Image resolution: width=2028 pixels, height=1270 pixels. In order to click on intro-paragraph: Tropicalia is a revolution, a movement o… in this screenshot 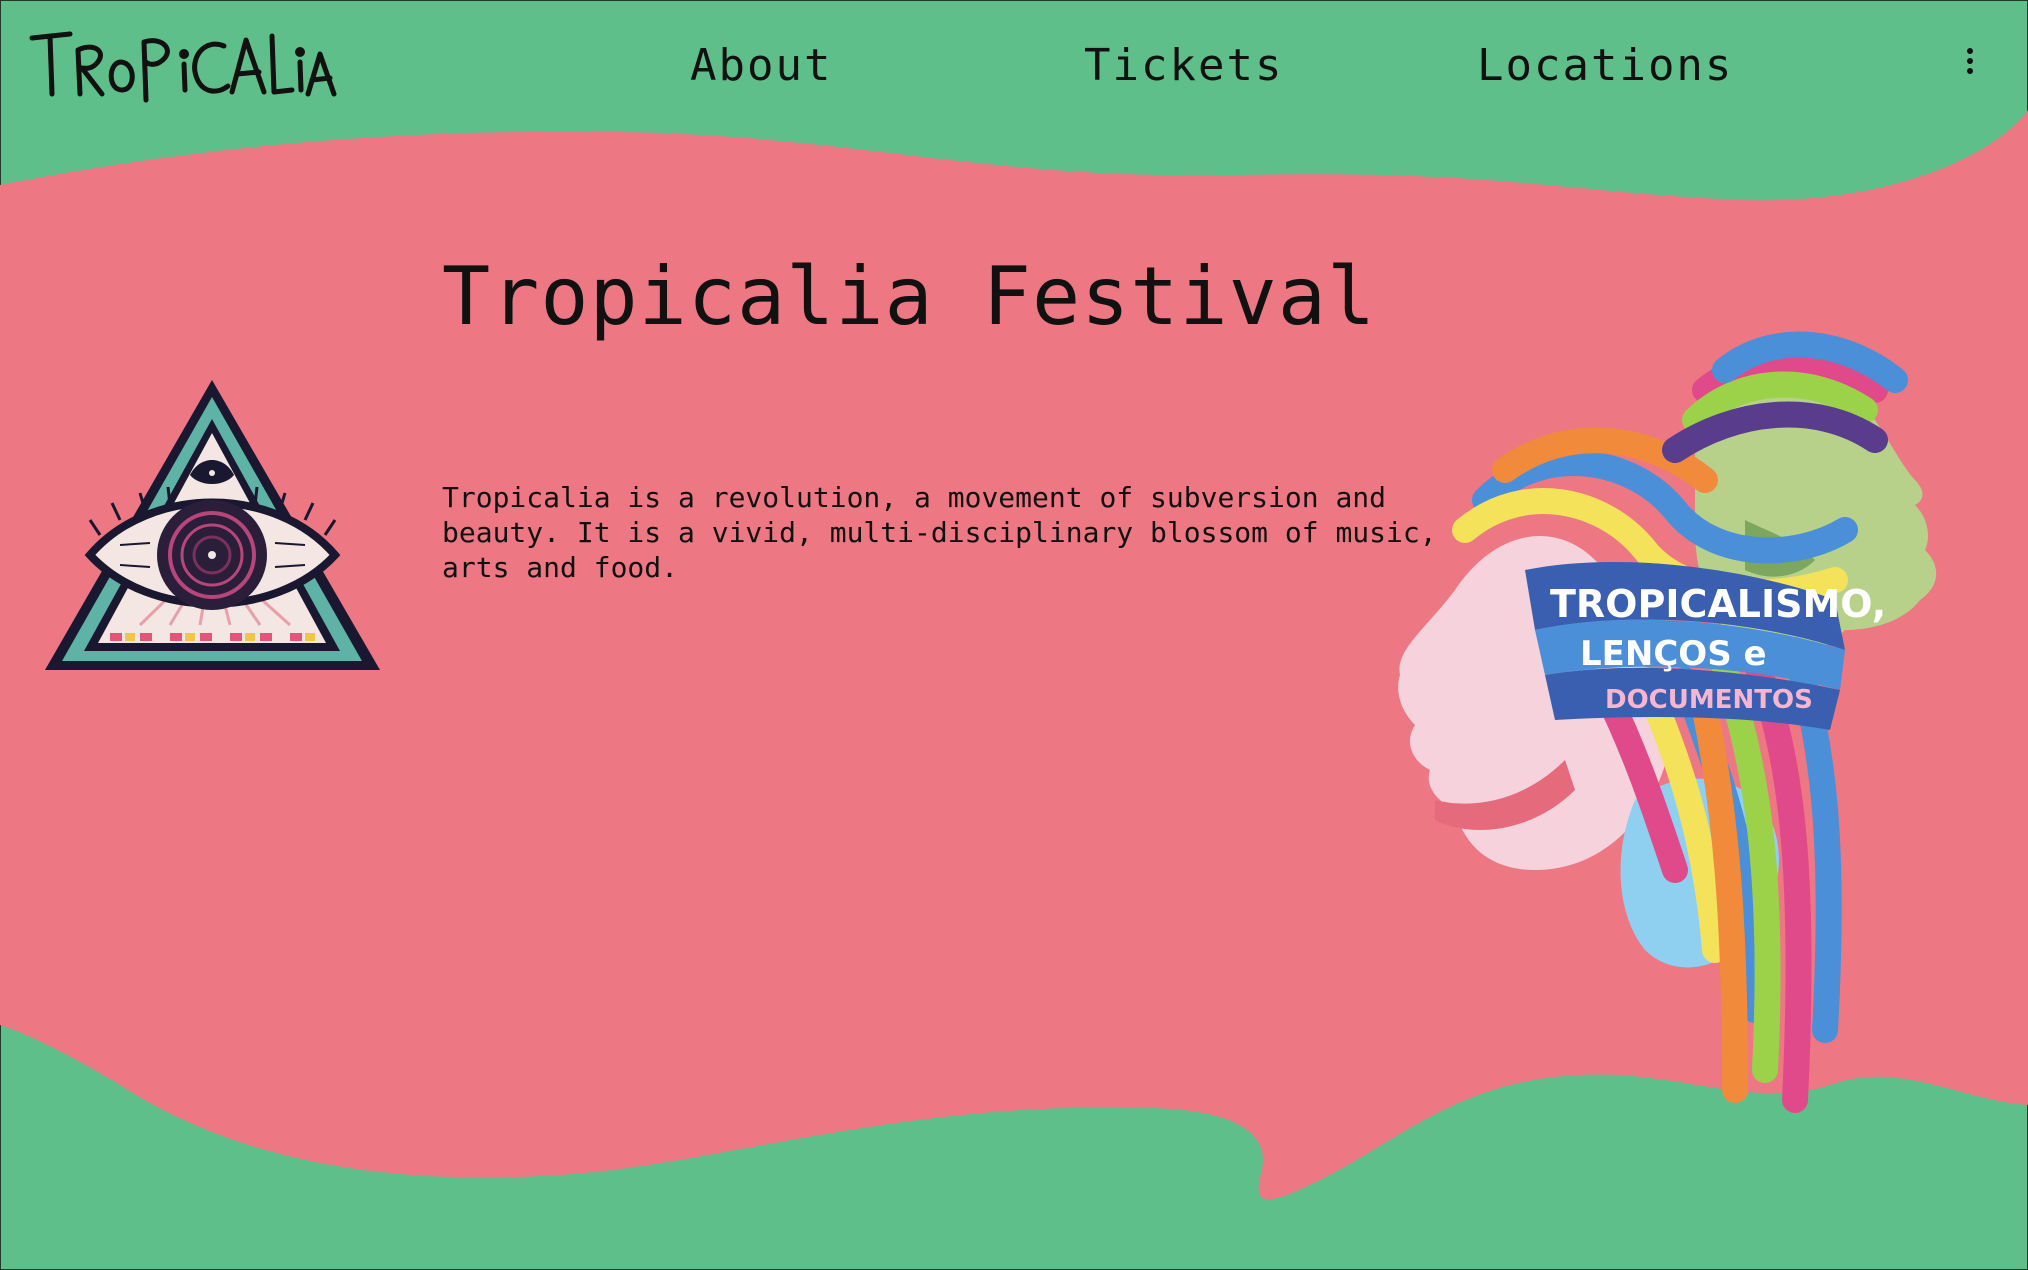, I will do `click(939, 532)`.